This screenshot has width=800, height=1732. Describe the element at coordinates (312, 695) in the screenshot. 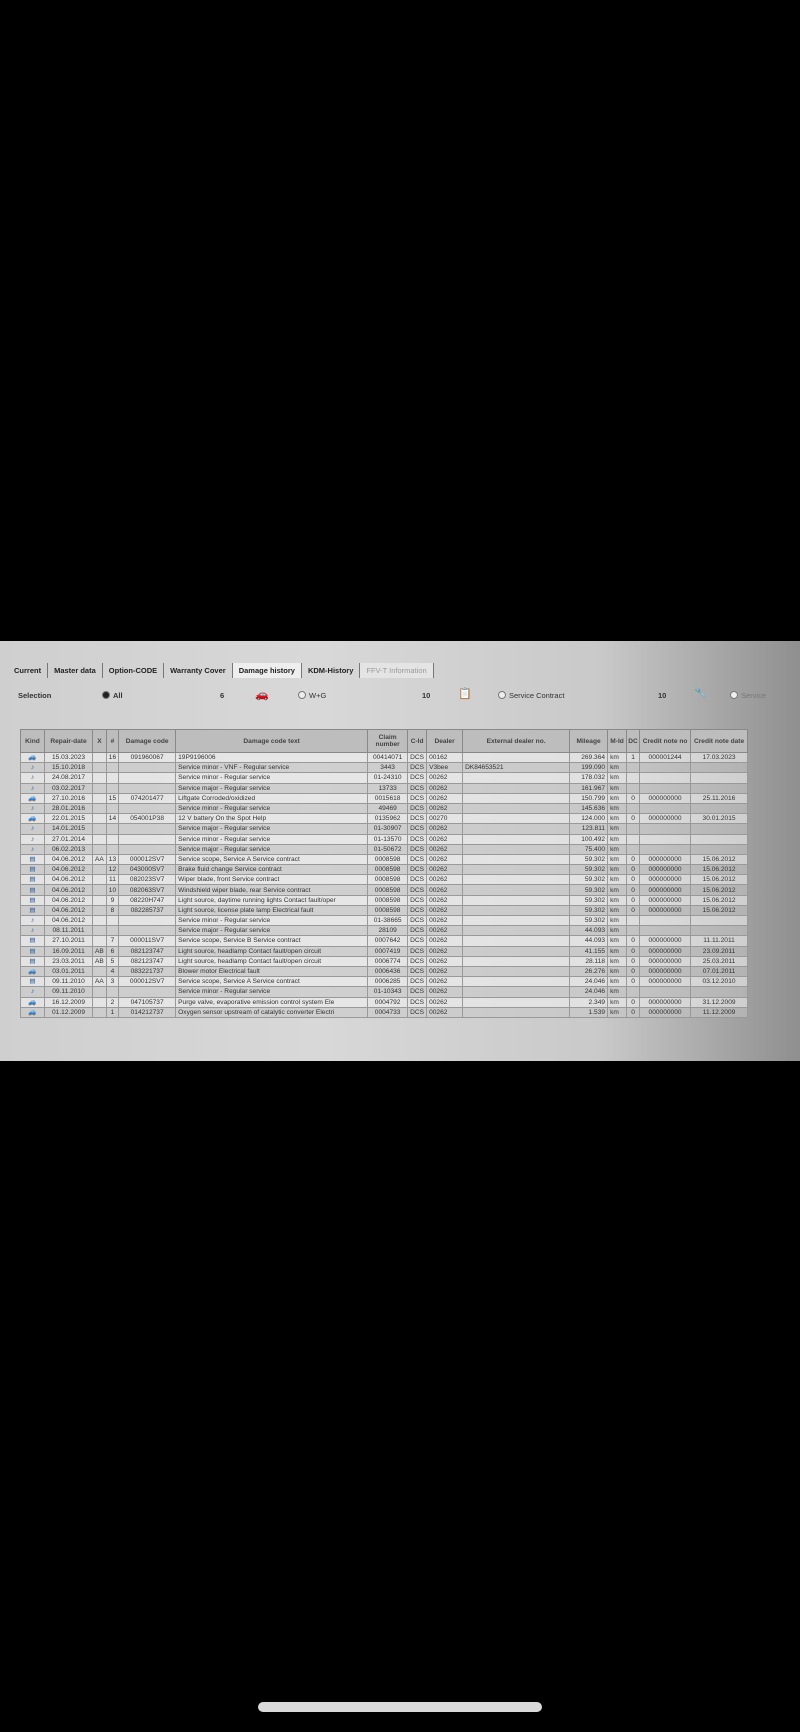

I see `radio-wg: W+G` at that location.